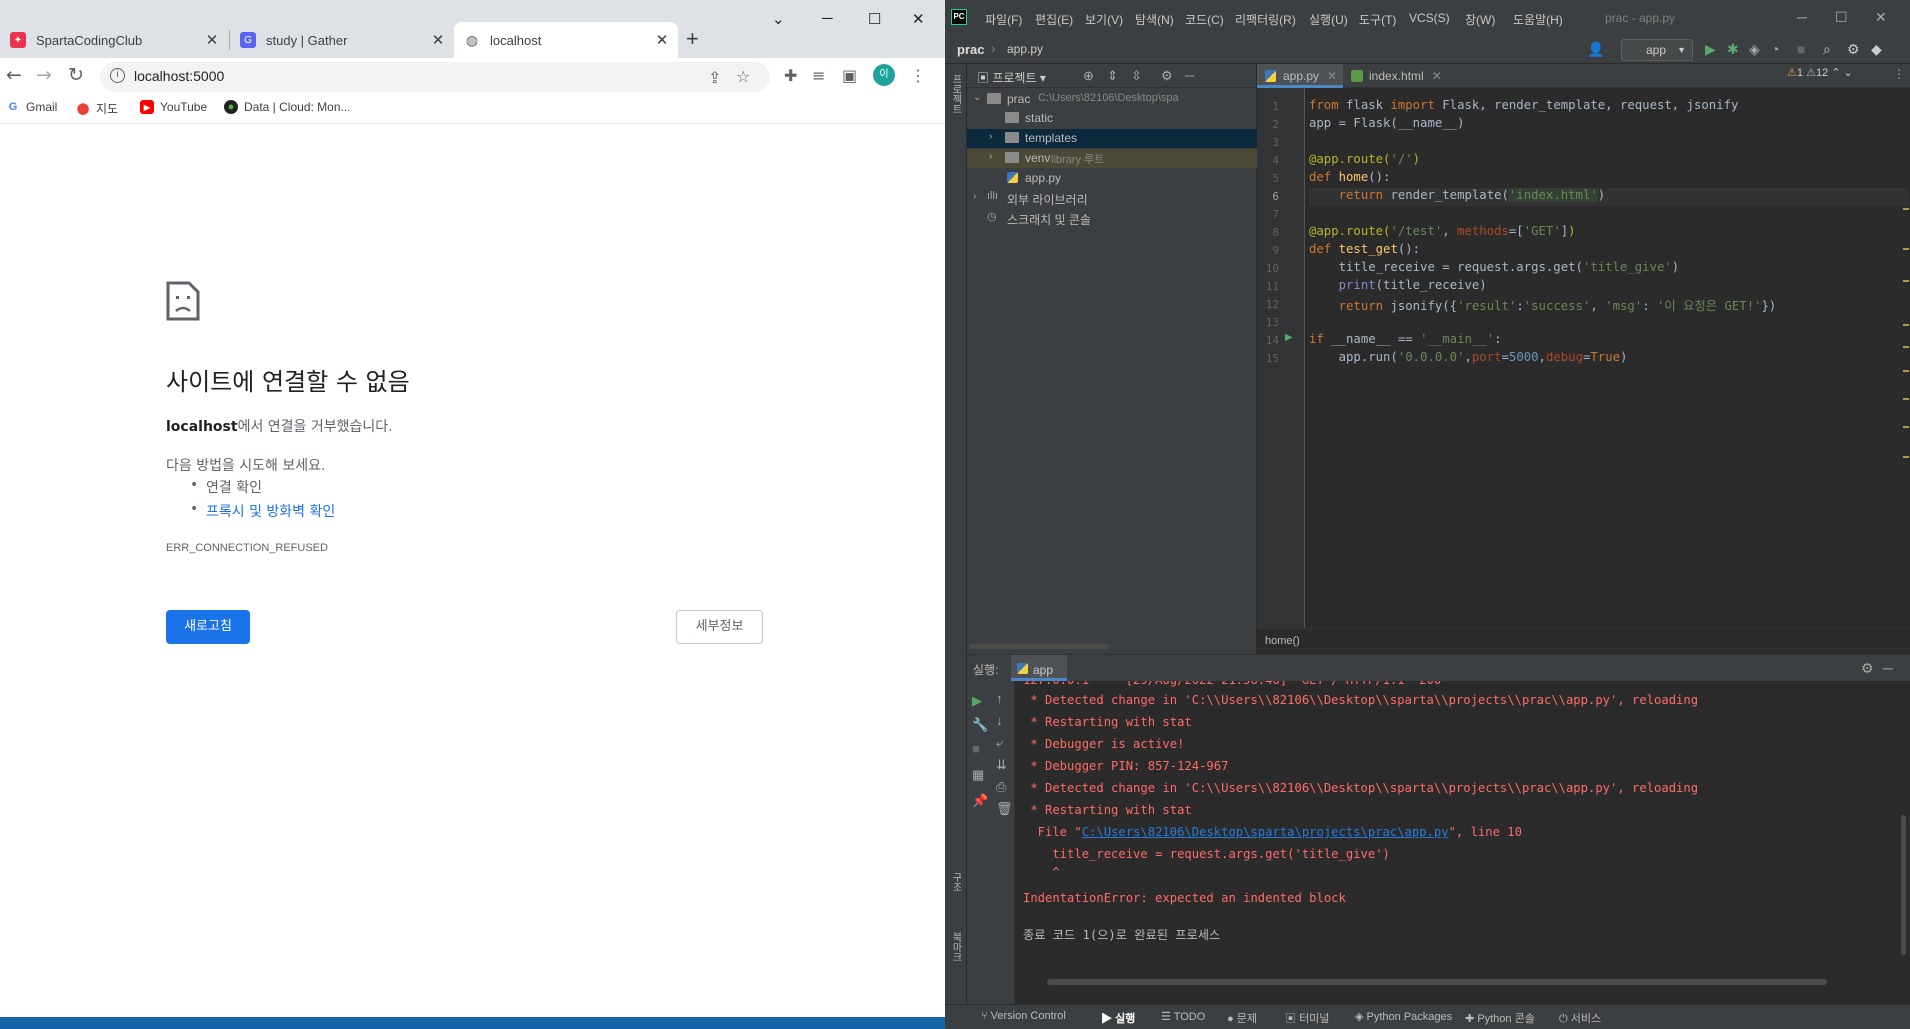 The image size is (1910, 1029). Describe the element at coordinates (1112, 158) in the screenshot. I see `tree-item-venv: › venv library 루트` at that location.